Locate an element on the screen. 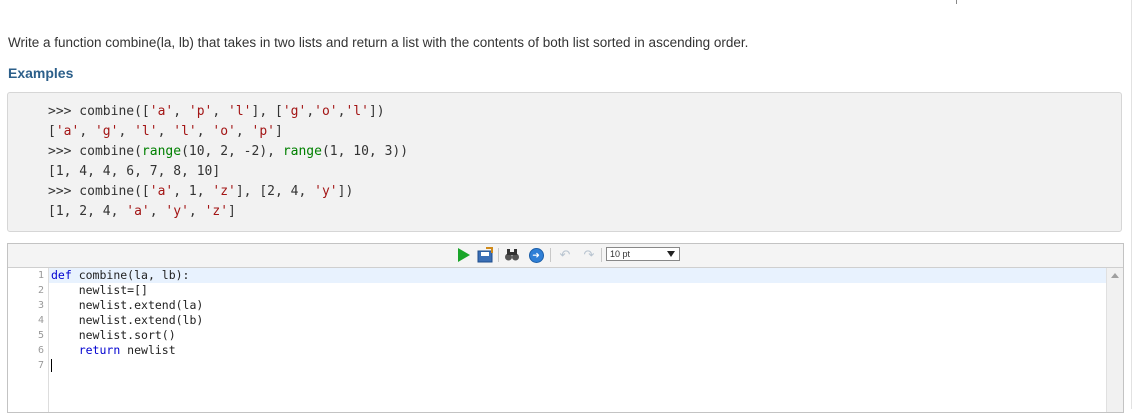 This screenshot has width=1140, height=413. example-2-result: [1, 4, 4, 6, 7, 8, 10] is located at coordinates (134, 171).